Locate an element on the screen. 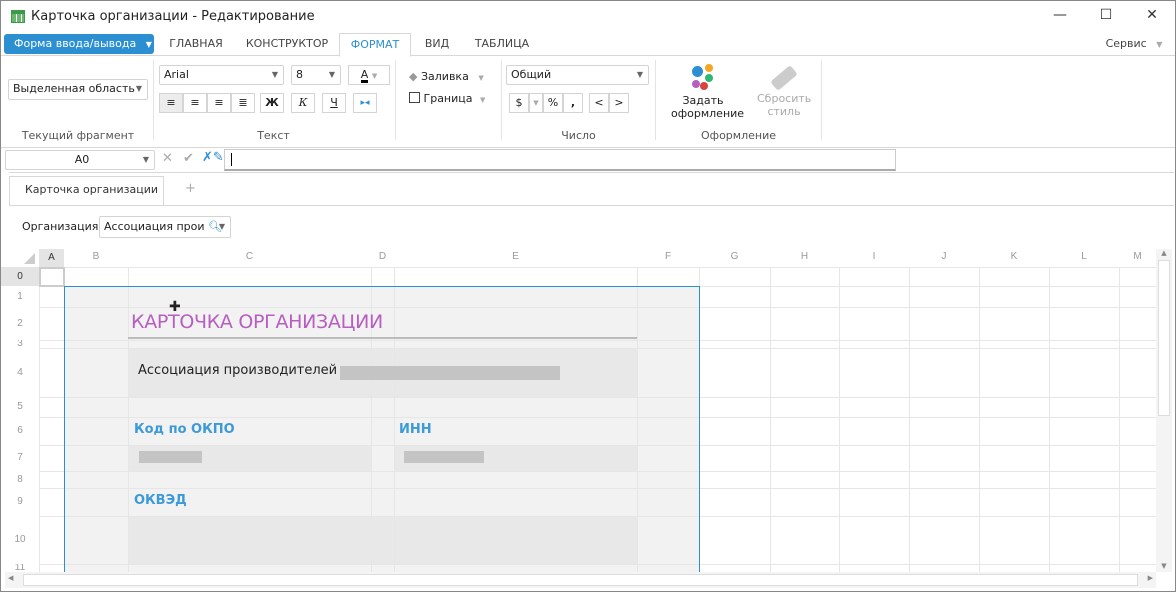  maximize-button: ☐ is located at coordinates (1106, 17).